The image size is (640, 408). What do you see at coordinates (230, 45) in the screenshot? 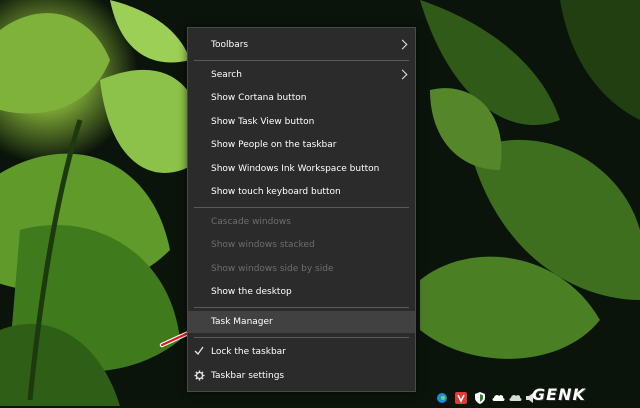
I see `menu-item-label: Toolbars` at bounding box center [230, 45].